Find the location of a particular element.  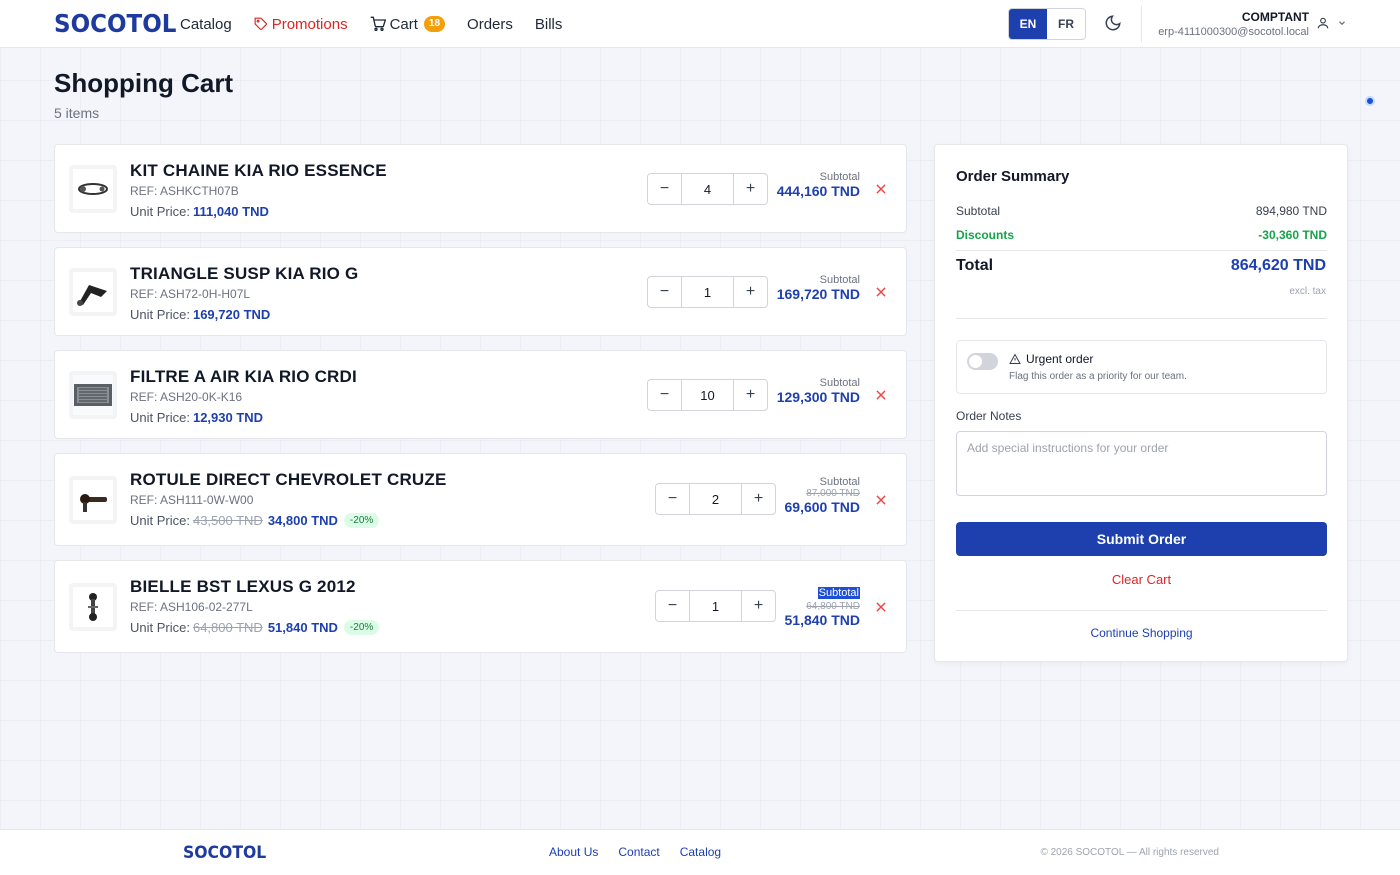

main-nav: Catalog Promotions Cart 18 Orders Bills is located at coordinates (382, 24).